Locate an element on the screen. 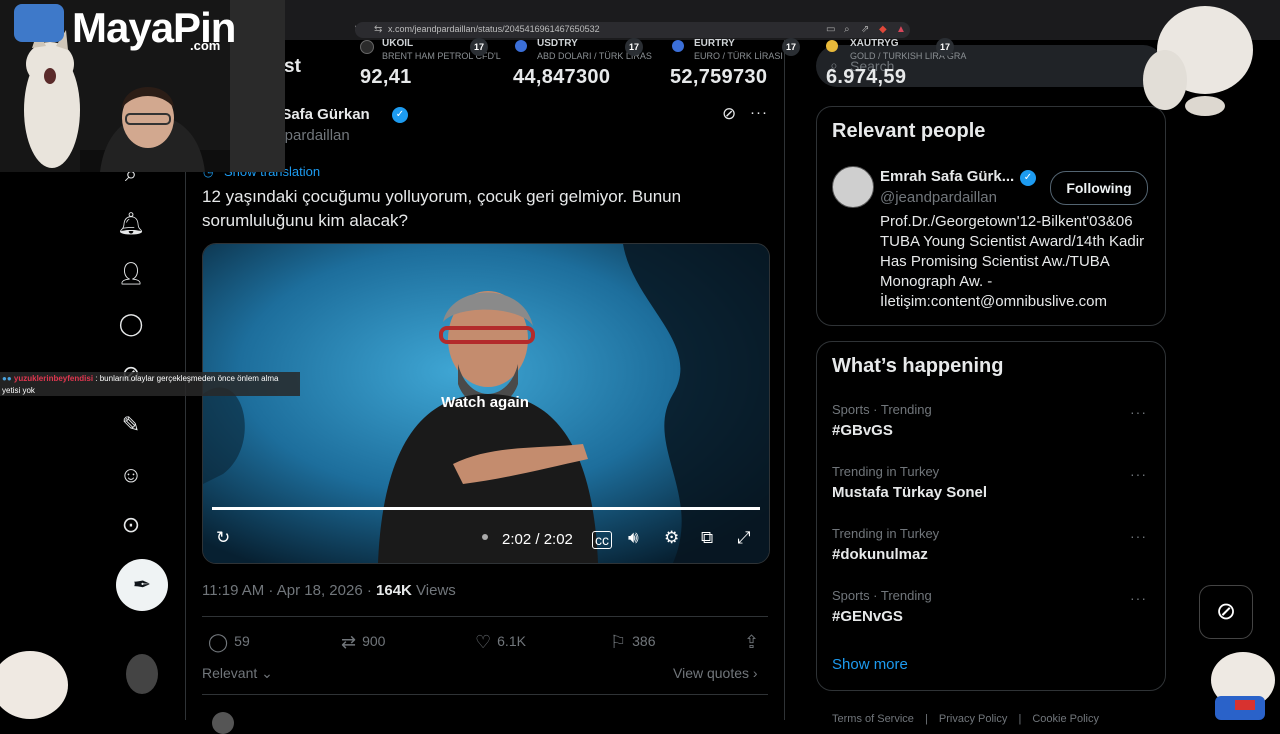 Image resolution: width=1280 pixels, height=734 pixels. volume-icon: 🔊︎ is located at coordinates (633, 538).